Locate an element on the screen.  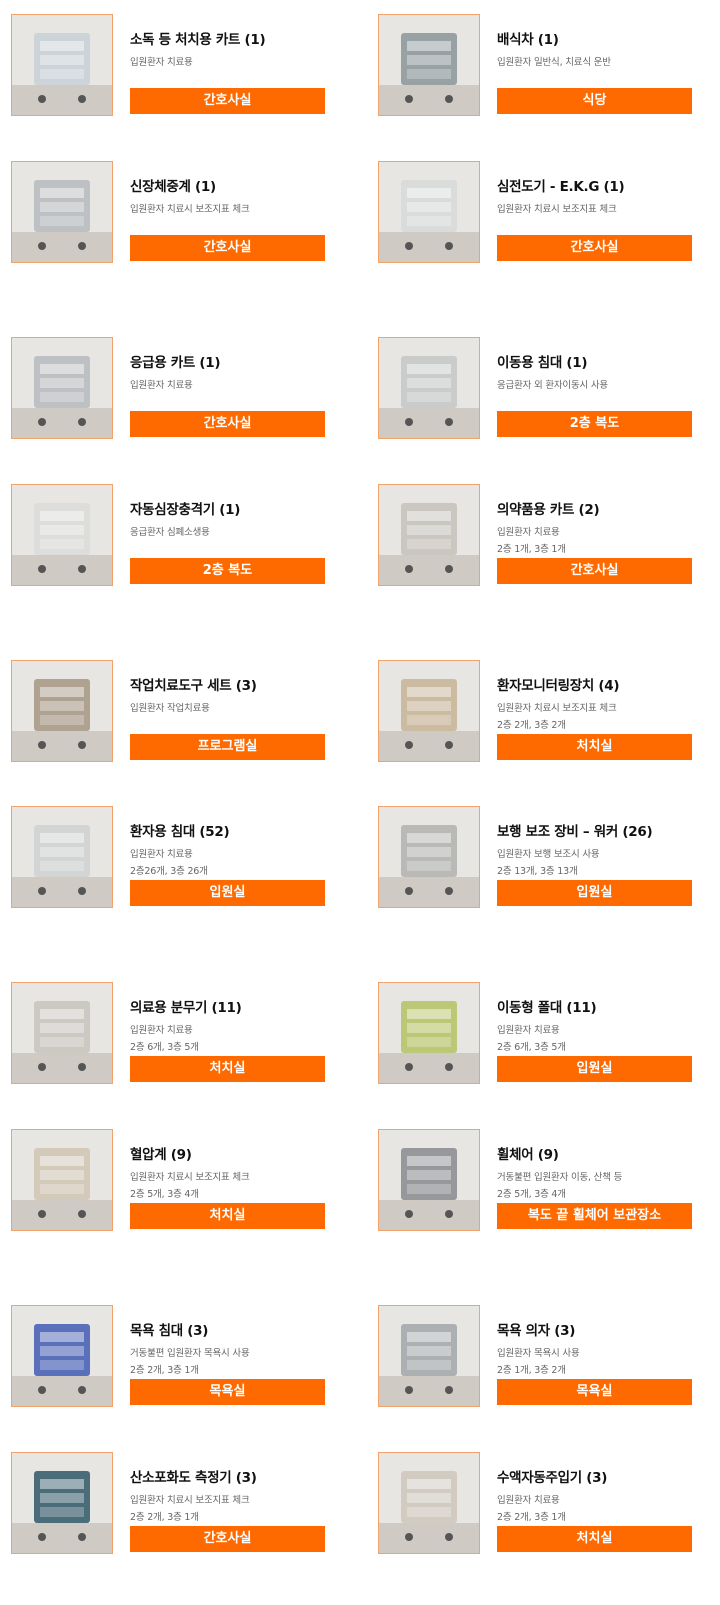
bath-bed-photo is located at coordinates (62, 1356).